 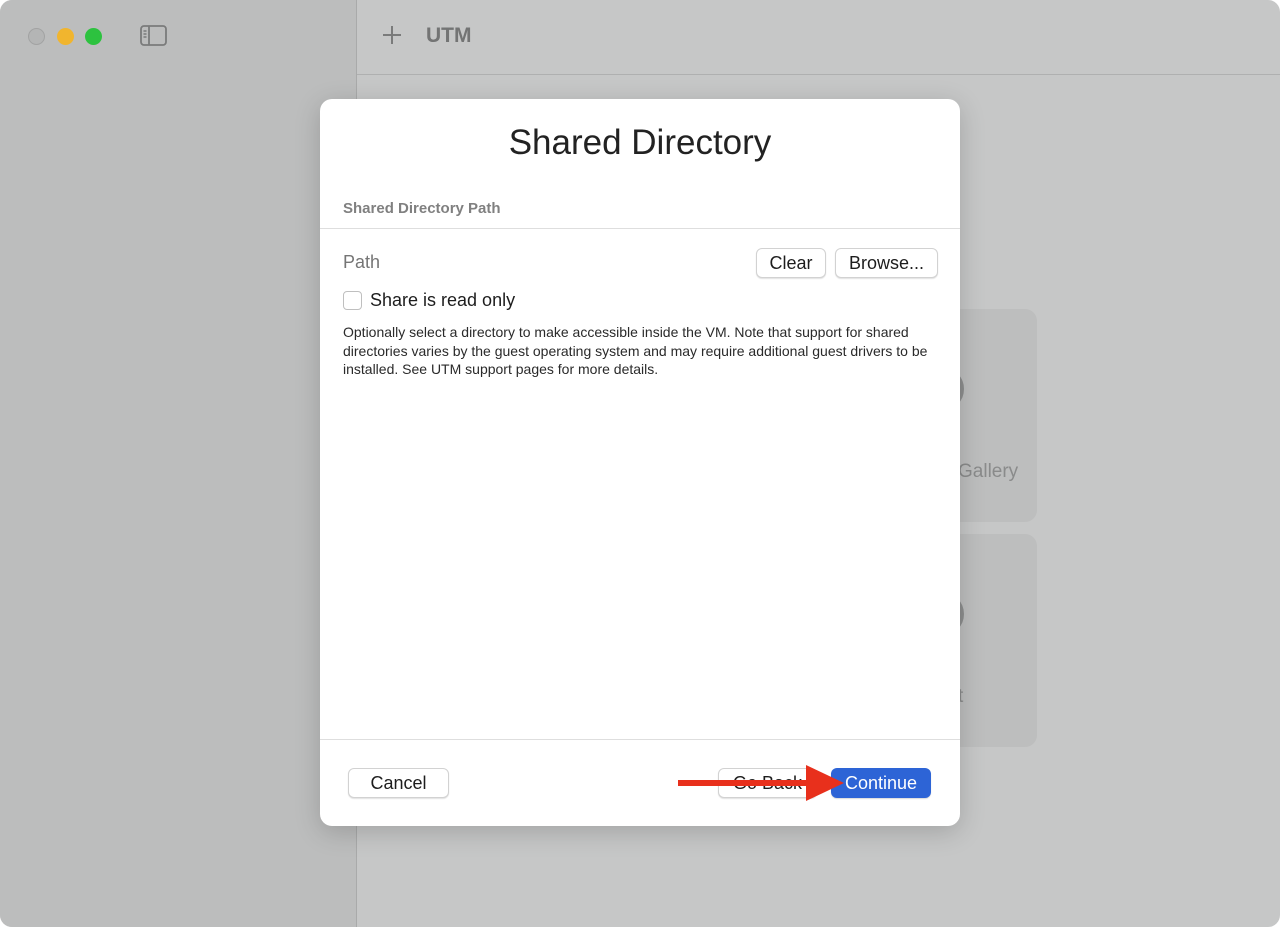 I want to click on add-vm-icon, so click(x=392, y=35).